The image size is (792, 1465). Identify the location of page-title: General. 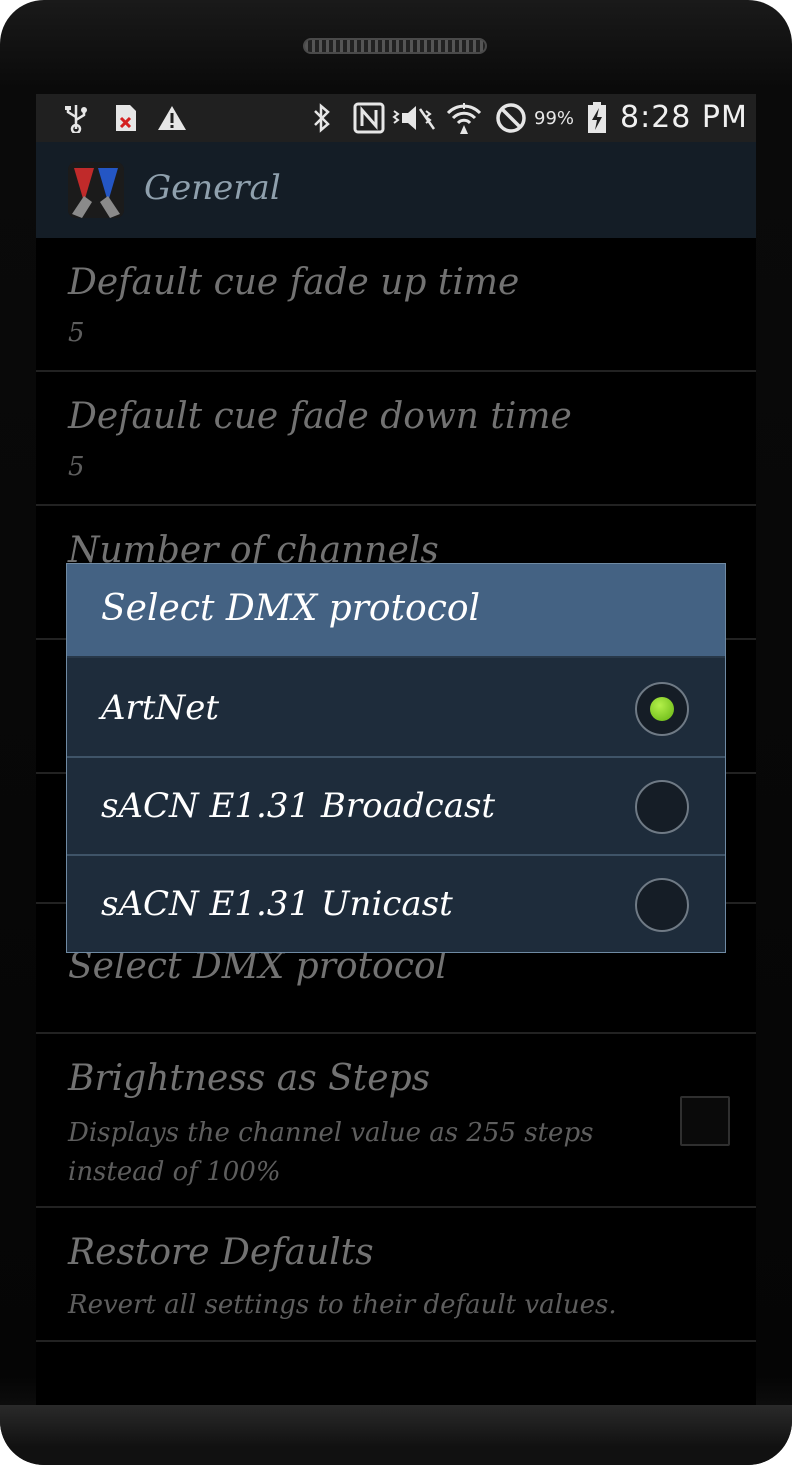
(212, 188).